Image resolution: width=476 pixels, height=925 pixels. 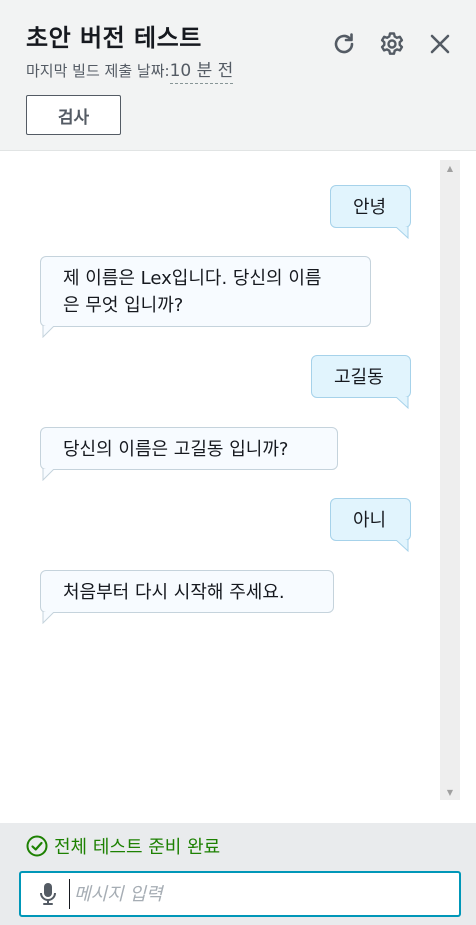 What do you see at coordinates (450, 480) in the screenshot?
I see `chat-scrollbar: ▲ ▼` at bounding box center [450, 480].